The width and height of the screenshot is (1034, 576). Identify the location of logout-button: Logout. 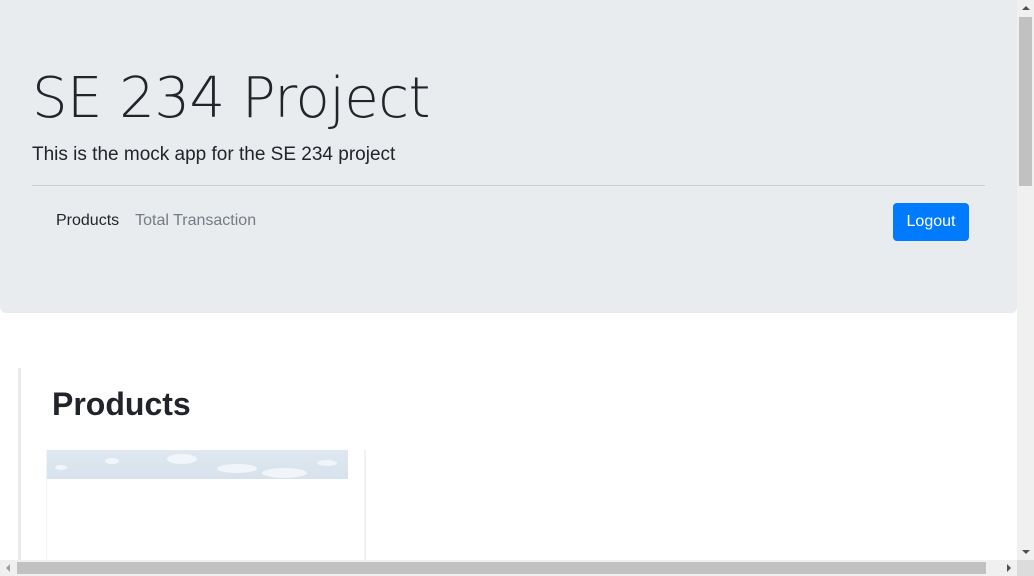
(931, 222).